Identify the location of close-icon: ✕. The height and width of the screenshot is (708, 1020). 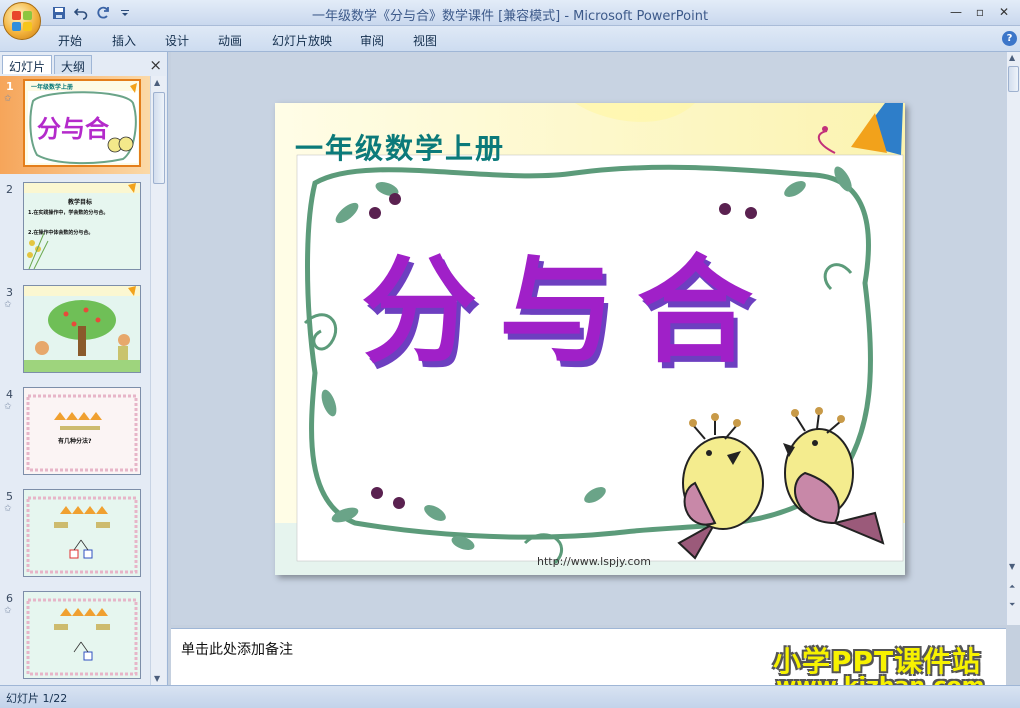
(1004, 12).